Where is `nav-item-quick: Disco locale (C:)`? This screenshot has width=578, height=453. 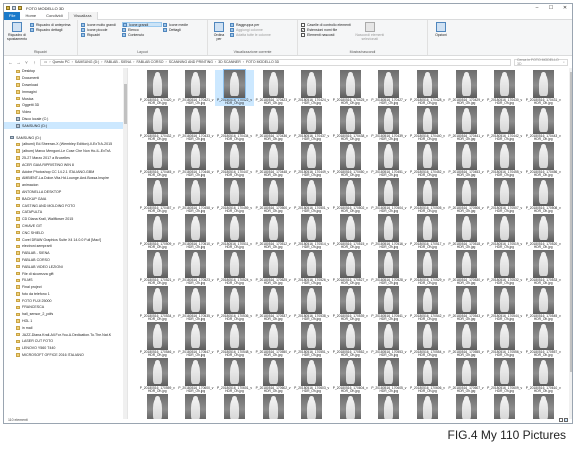 nav-item-quick: Disco locale (C:) is located at coordinates (65, 119).